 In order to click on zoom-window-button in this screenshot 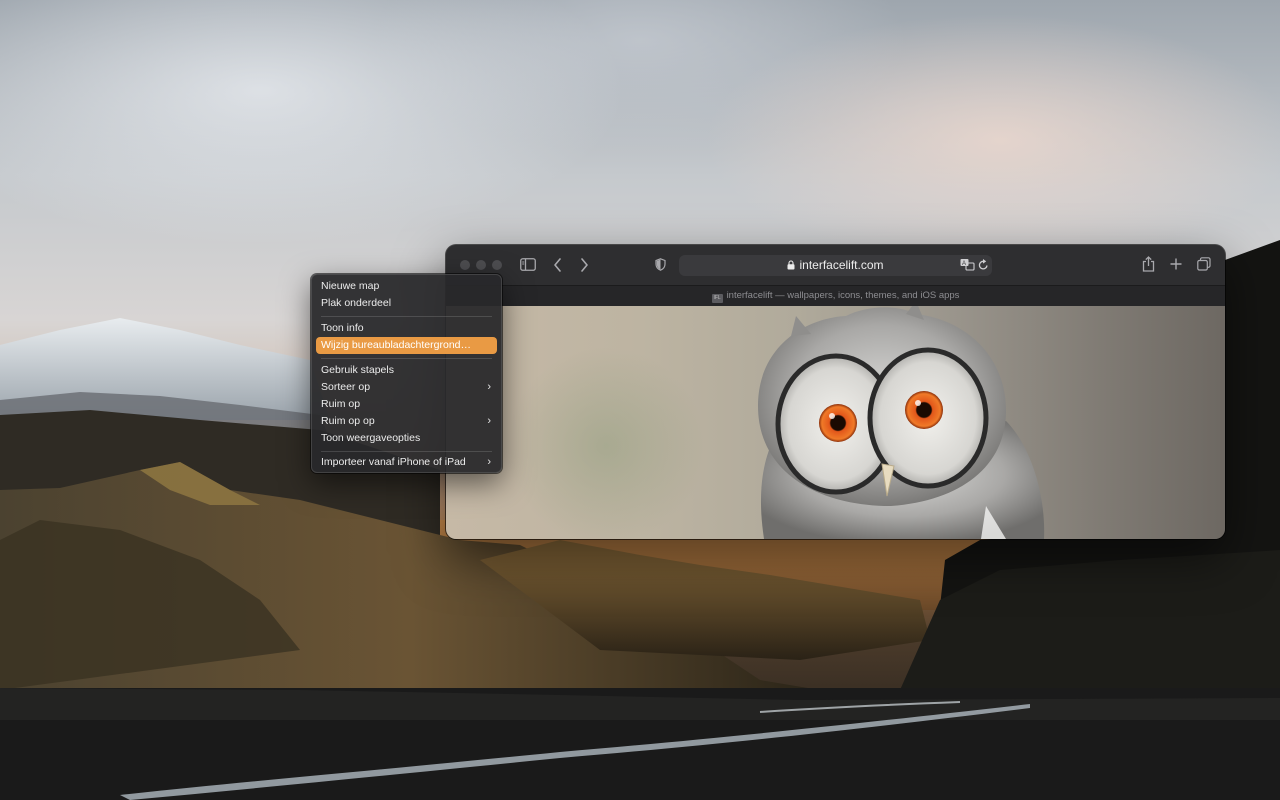, I will do `click(497, 265)`.